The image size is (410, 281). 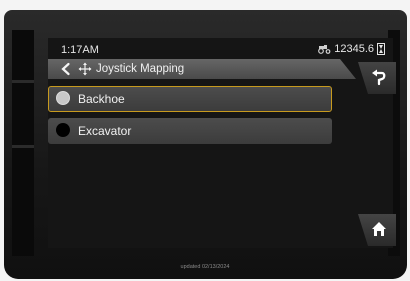 I want to click on title-bar: Joystick Mapping, so click(x=202, y=69).